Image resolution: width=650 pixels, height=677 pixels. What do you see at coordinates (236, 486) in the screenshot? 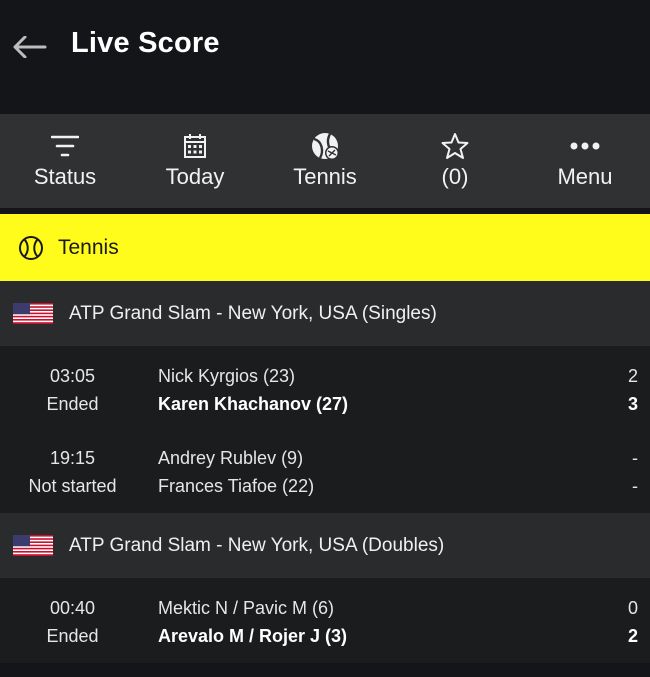
I see `player-away: Frances Tiafoe (22)` at bounding box center [236, 486].